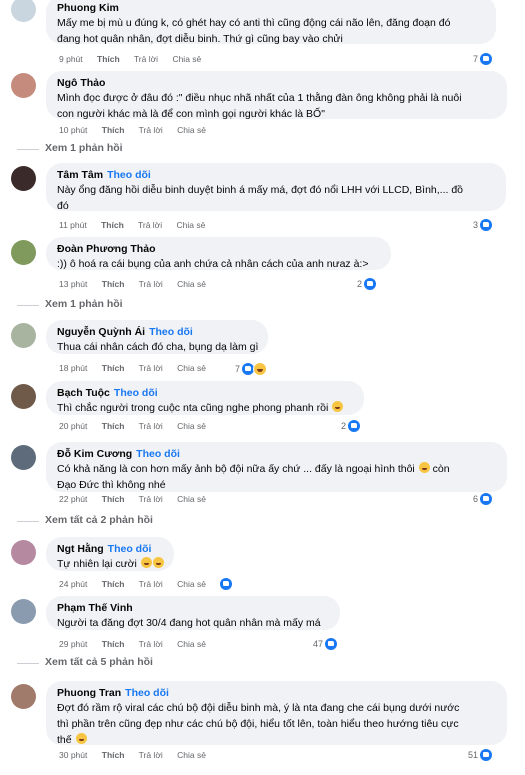  I want to click on commenter-name: Bạch Tuộc Theo dõi, so click(205, 393).